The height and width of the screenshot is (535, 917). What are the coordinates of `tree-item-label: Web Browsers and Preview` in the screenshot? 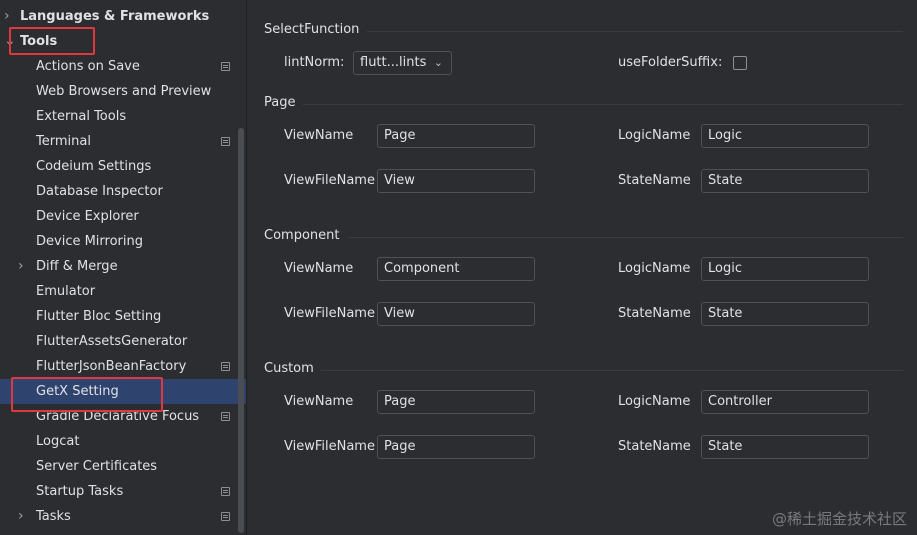 It's located at (124, 91).